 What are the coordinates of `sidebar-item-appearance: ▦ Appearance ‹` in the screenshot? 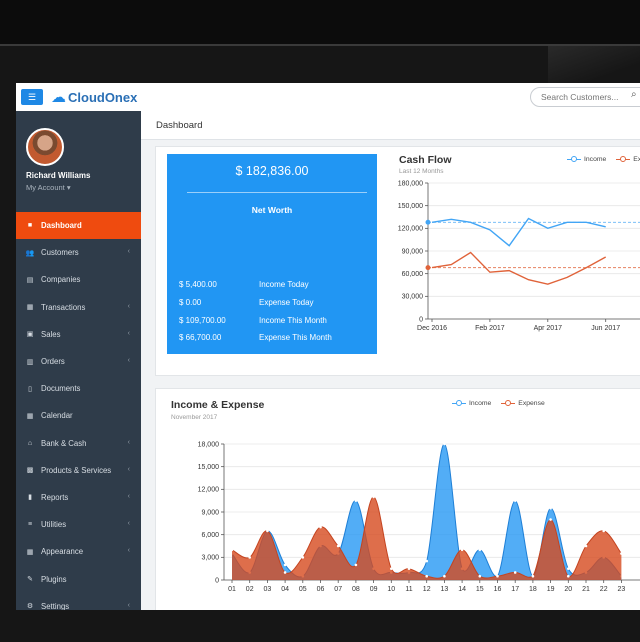 It's located at (78, 551).